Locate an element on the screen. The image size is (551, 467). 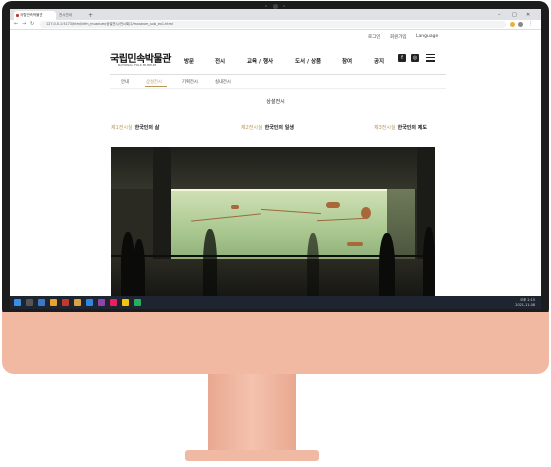
search-icon is located at coordinates (29, 302).